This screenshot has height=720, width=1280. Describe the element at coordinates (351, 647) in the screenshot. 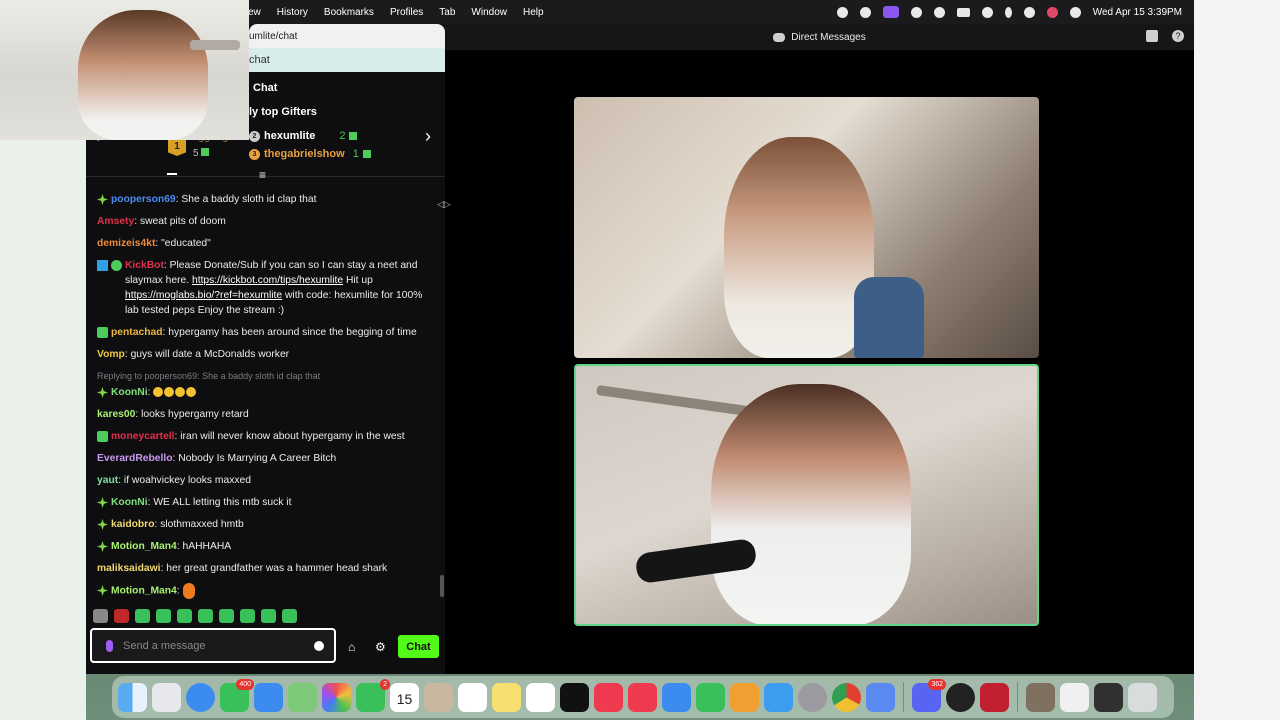

I see `store-icon: ⌂` at that location.